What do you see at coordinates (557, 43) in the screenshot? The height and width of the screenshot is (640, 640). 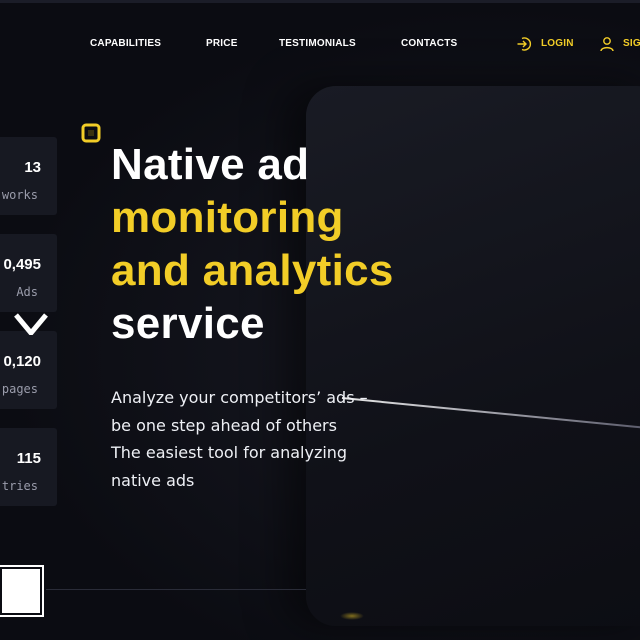 I see `login-link: LOGIN` at bounding box center [557, 43].